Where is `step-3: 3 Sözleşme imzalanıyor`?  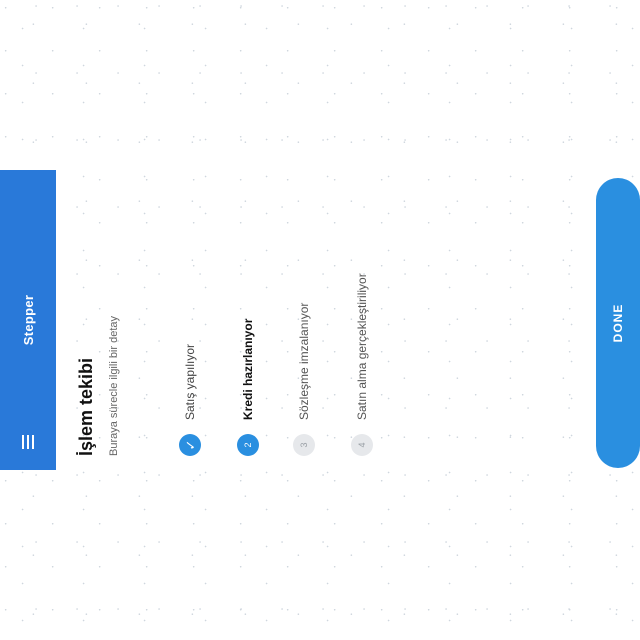 step-3: 3 Sözleşme imzalanıyor is located at coordinates (304, 379).